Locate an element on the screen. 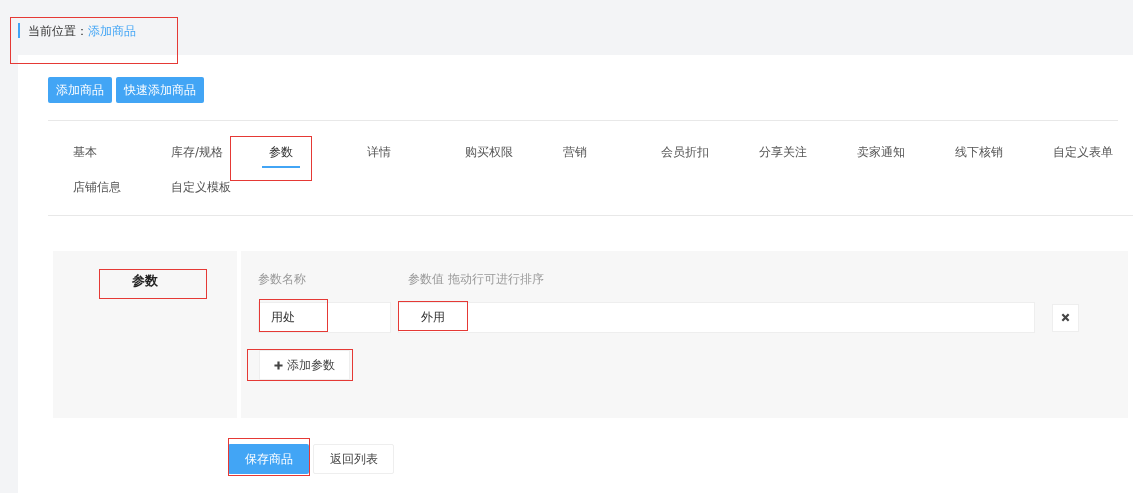 This screenshot has height=493, width=1133. section-title: 参数 is located at coordinates (145, 280).